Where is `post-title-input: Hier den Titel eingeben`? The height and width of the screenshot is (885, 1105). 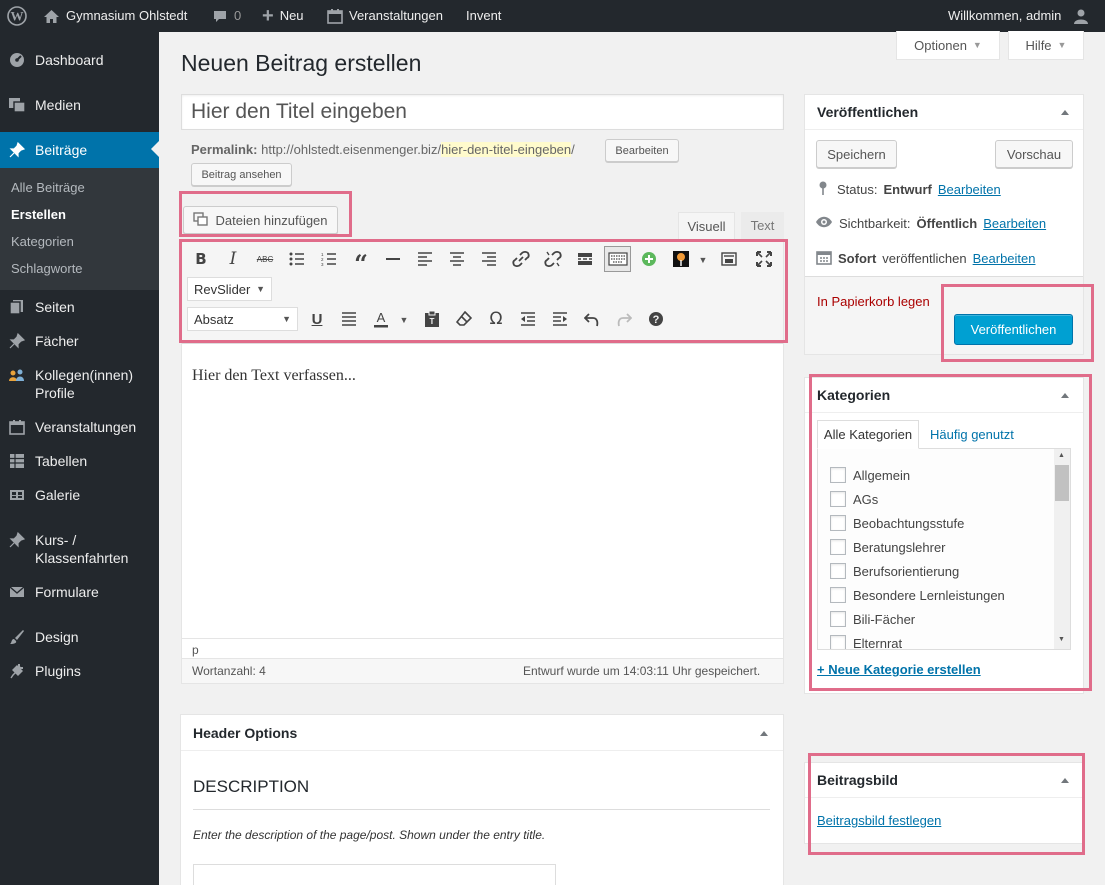 post-title-input: Hier den Titel eingeben is located at coordinates (482, 112).